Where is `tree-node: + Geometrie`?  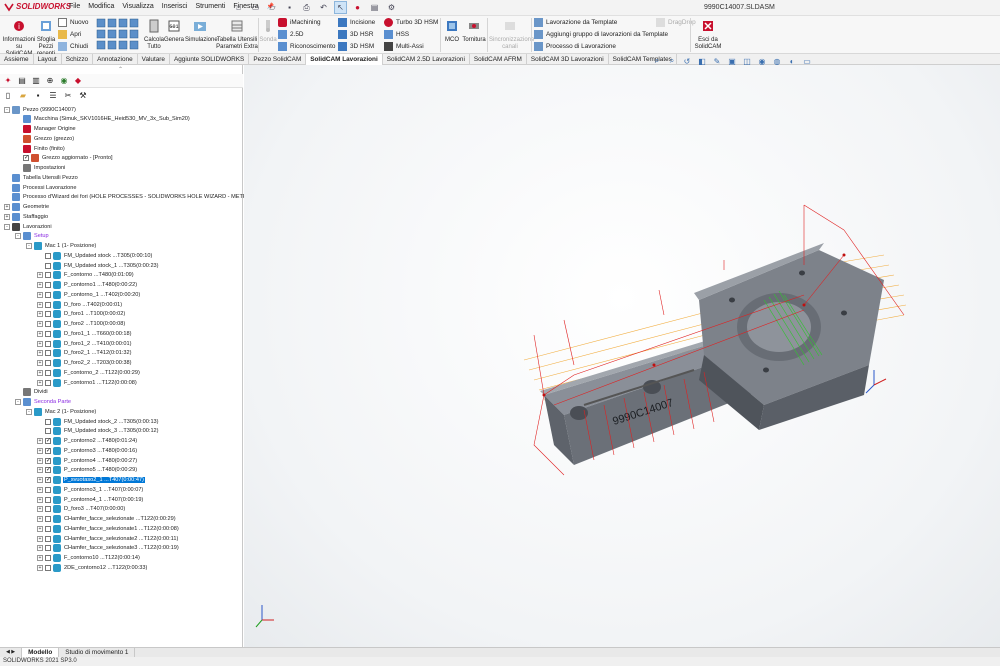
tree-node: + Geometrie is located at coordinates (27, 207).